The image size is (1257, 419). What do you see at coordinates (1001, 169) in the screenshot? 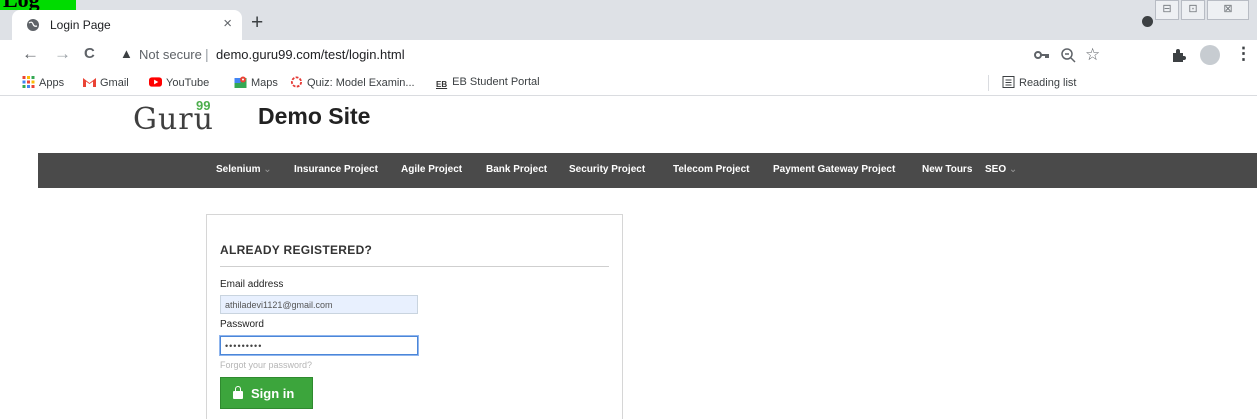
I see `nav-seo: SEO ⌄` at bounding box center [1001, 169].